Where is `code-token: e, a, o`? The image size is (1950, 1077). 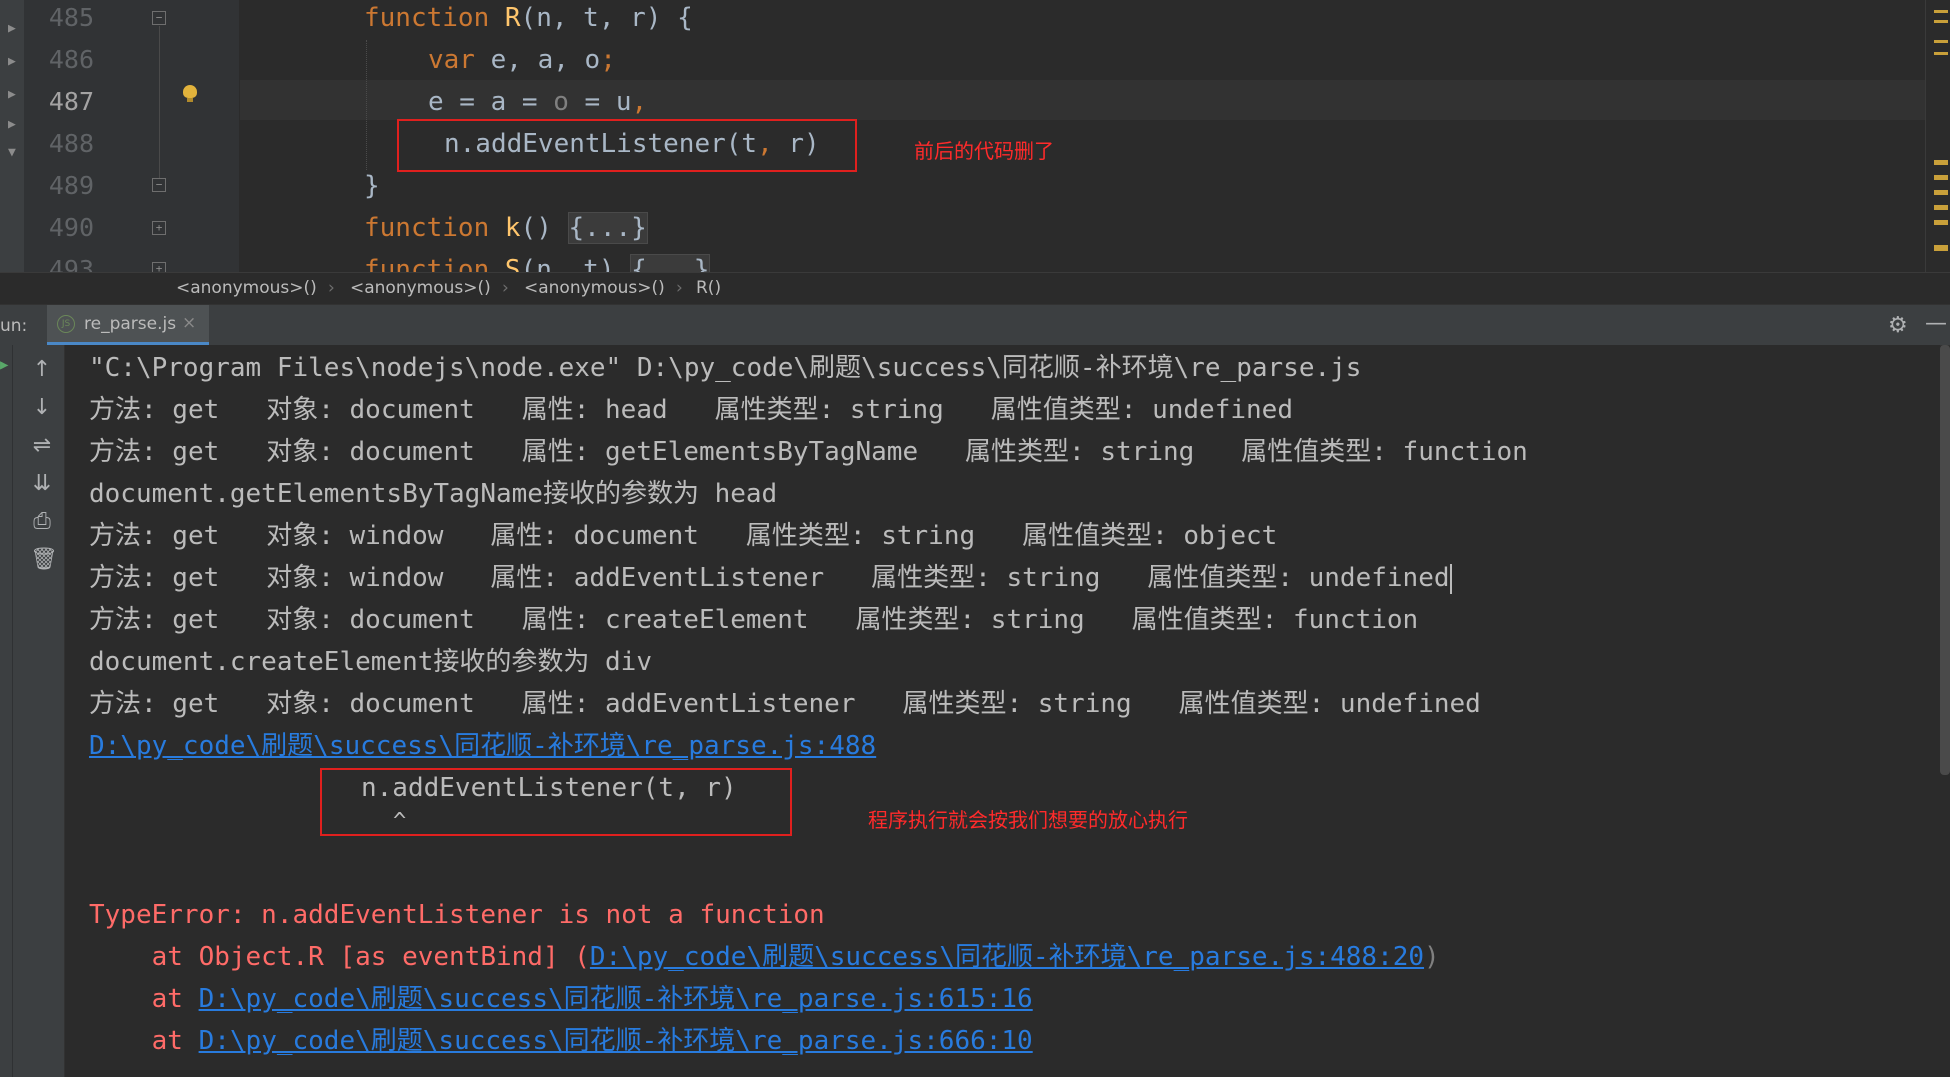 code-token: e, a, o is located at coordinates (545, 60).